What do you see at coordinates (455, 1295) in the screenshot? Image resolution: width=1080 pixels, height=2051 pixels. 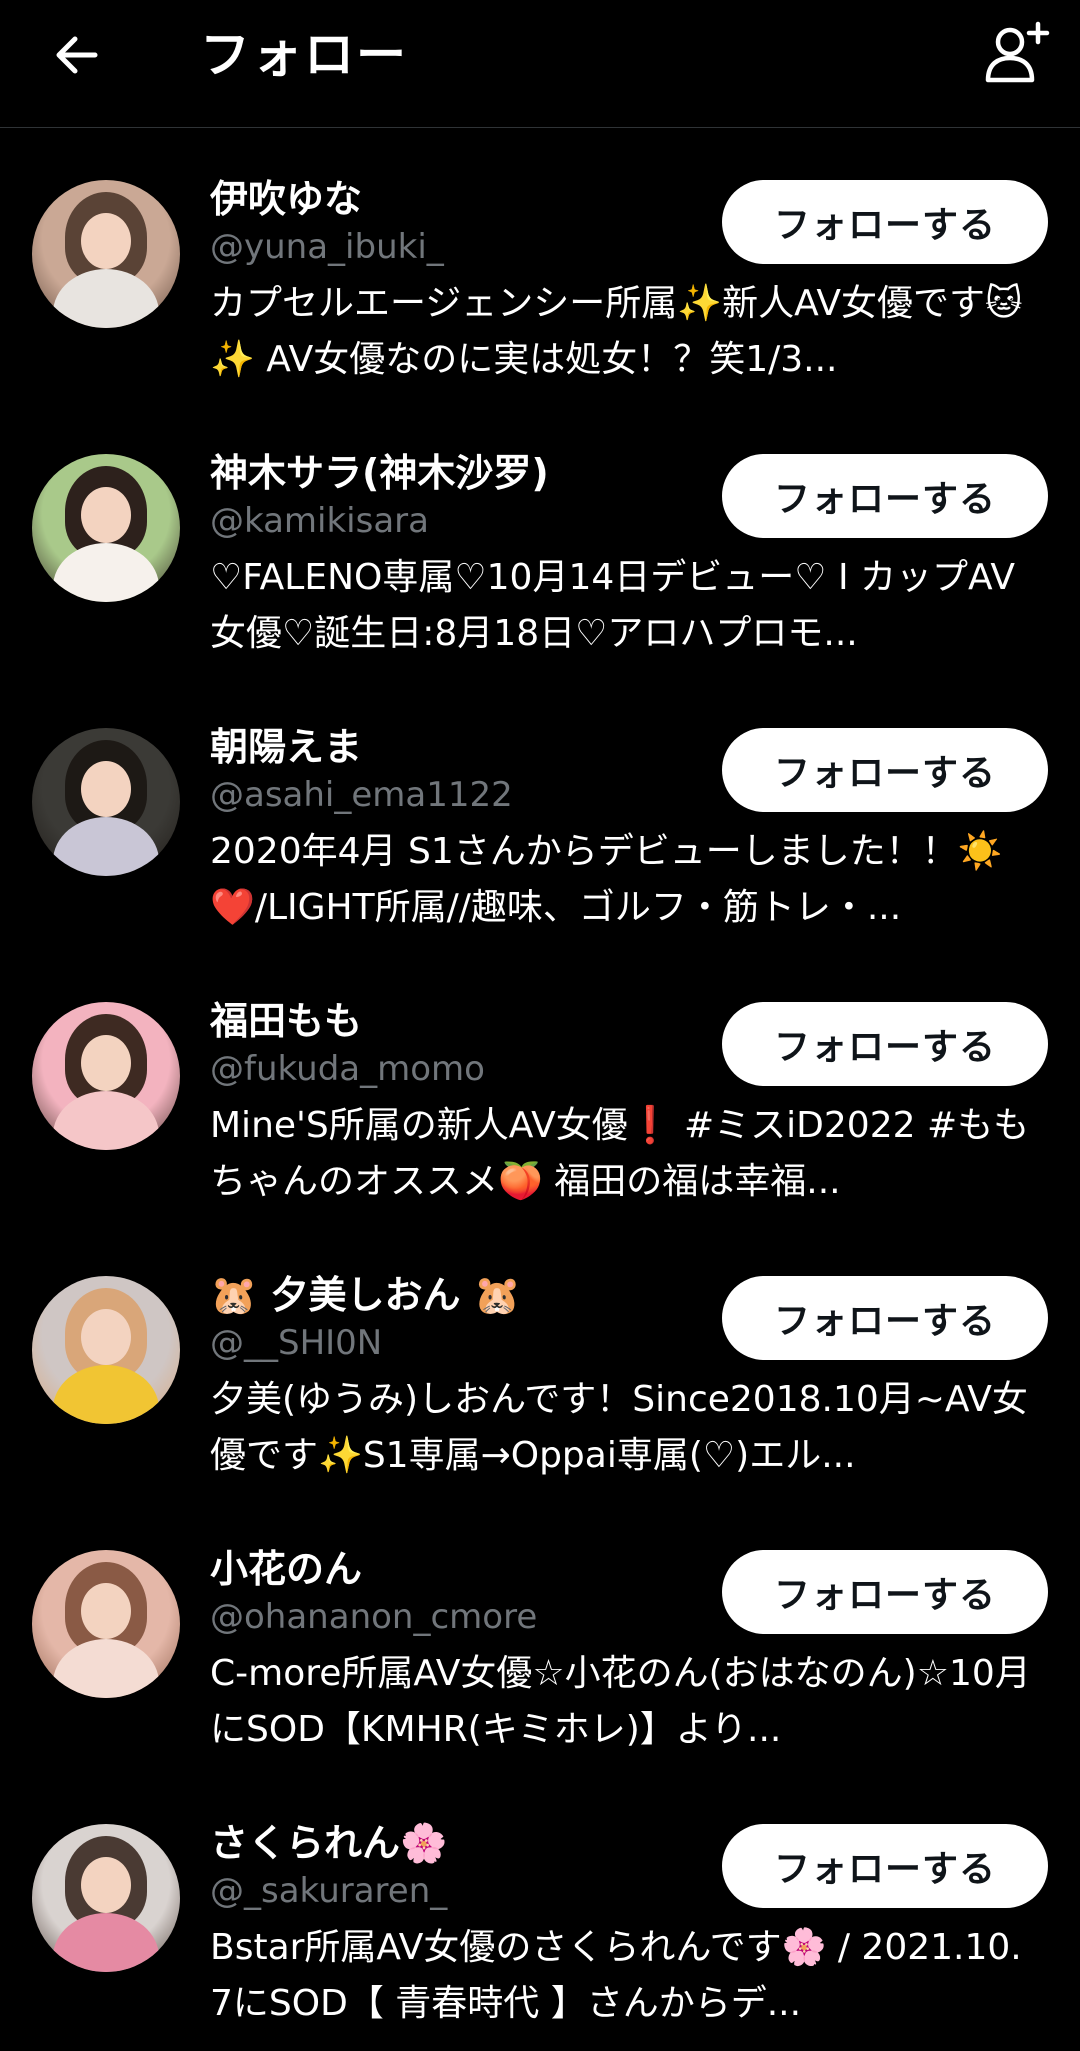 I see `user-name: 🐹 夕美しおん 🐹` at bounding box center [455, 1295].